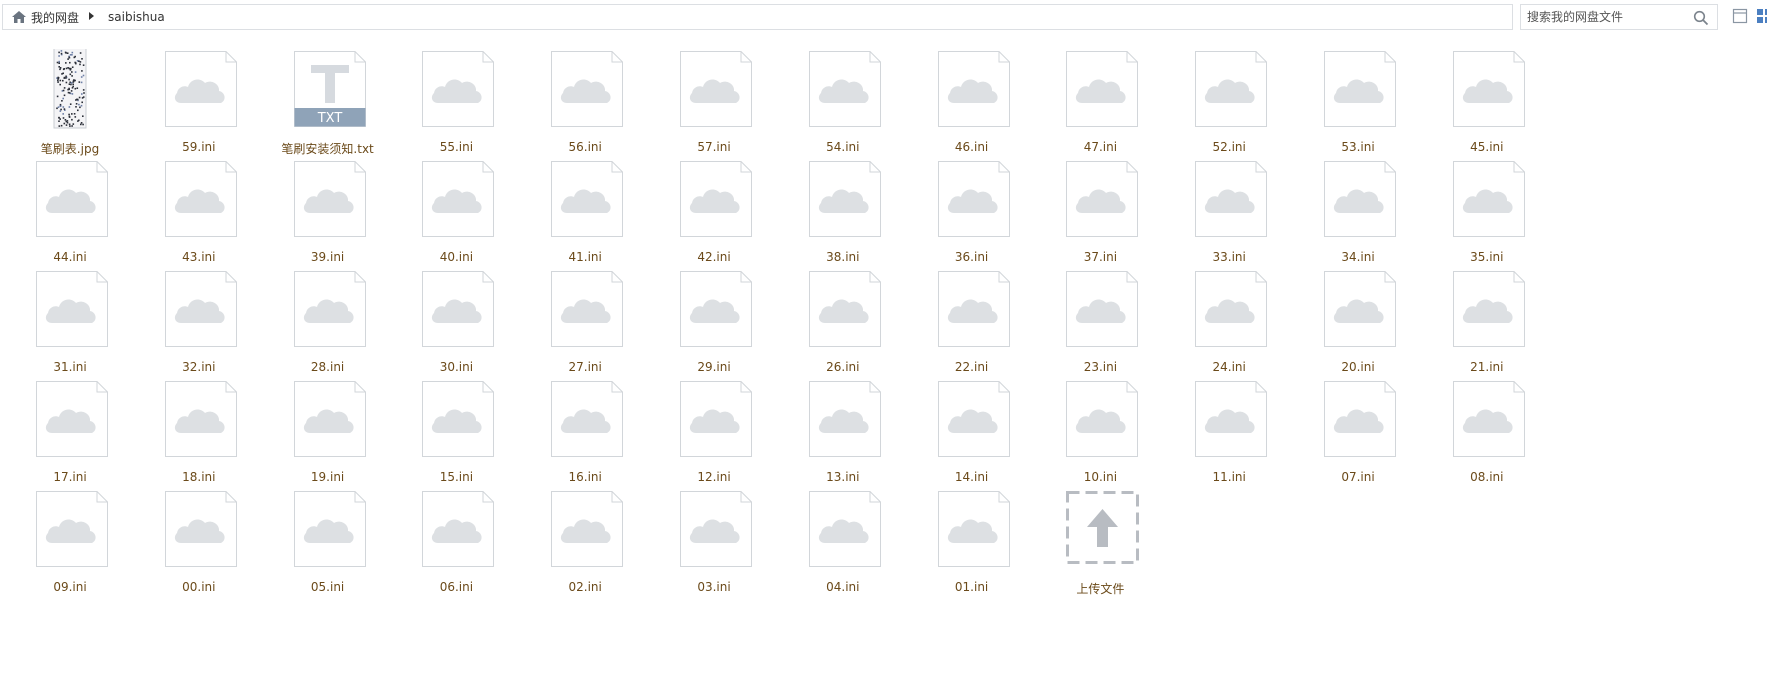 Image resolution: width=1767 pixels, height=674 pixels. I want to click on file-item: 12.ini, so click(709, 424).